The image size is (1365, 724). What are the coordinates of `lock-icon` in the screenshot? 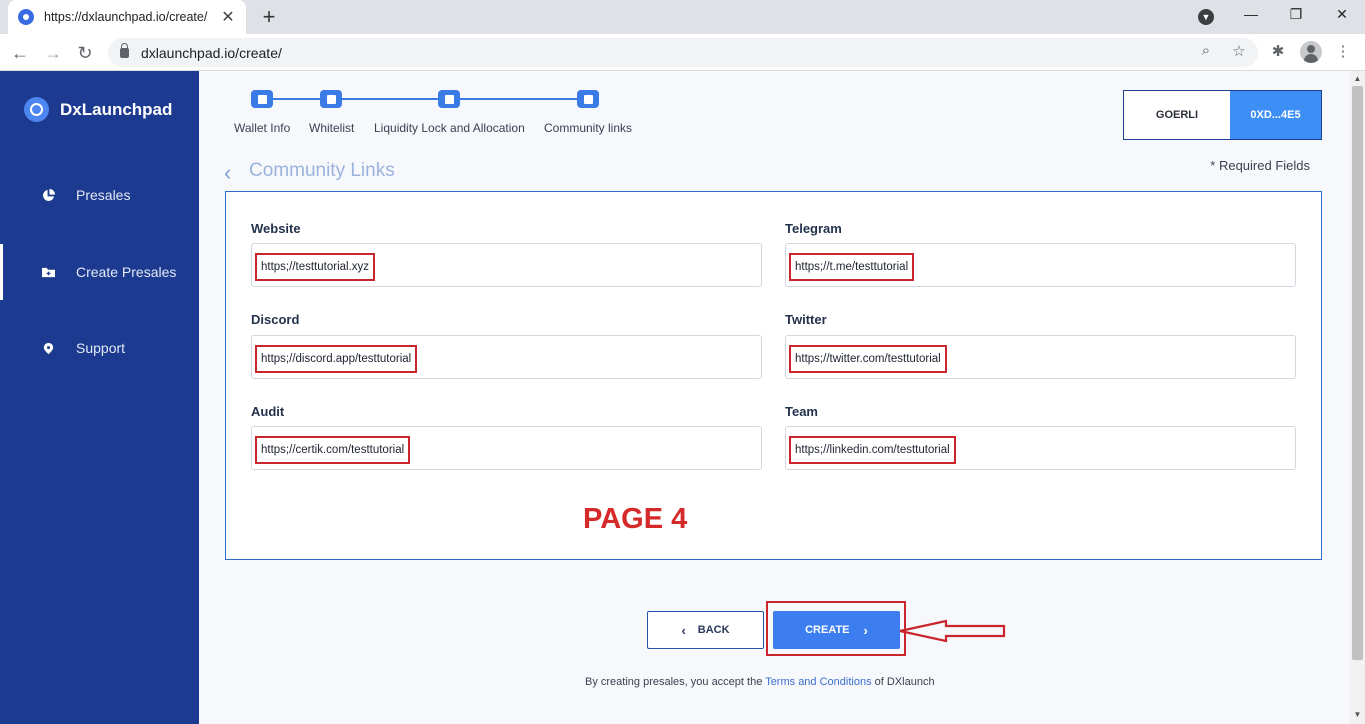 It's located at (124, 50).